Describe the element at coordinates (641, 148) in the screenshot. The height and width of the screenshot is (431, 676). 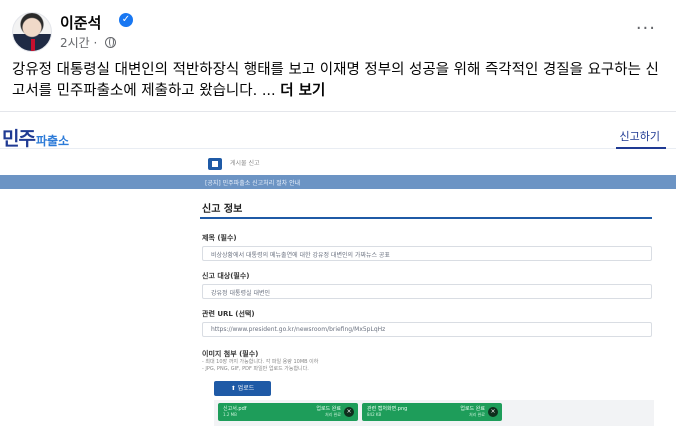
I see `nav-active-underline` at that location.